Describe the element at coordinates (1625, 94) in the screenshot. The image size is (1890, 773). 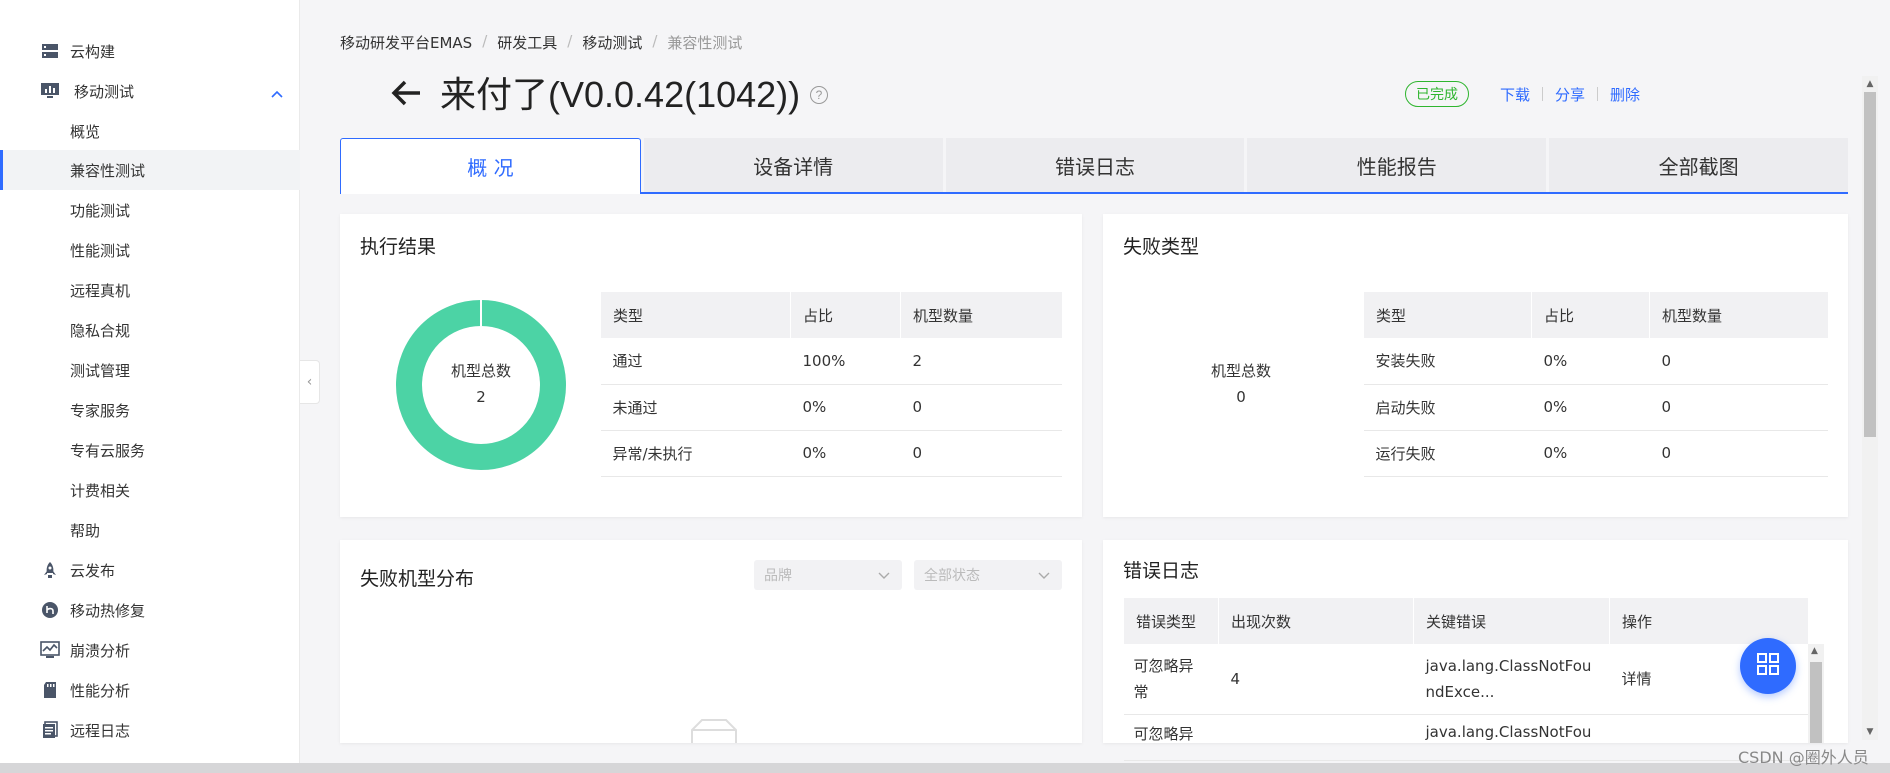
I see `delete-link: 删除` at that location.